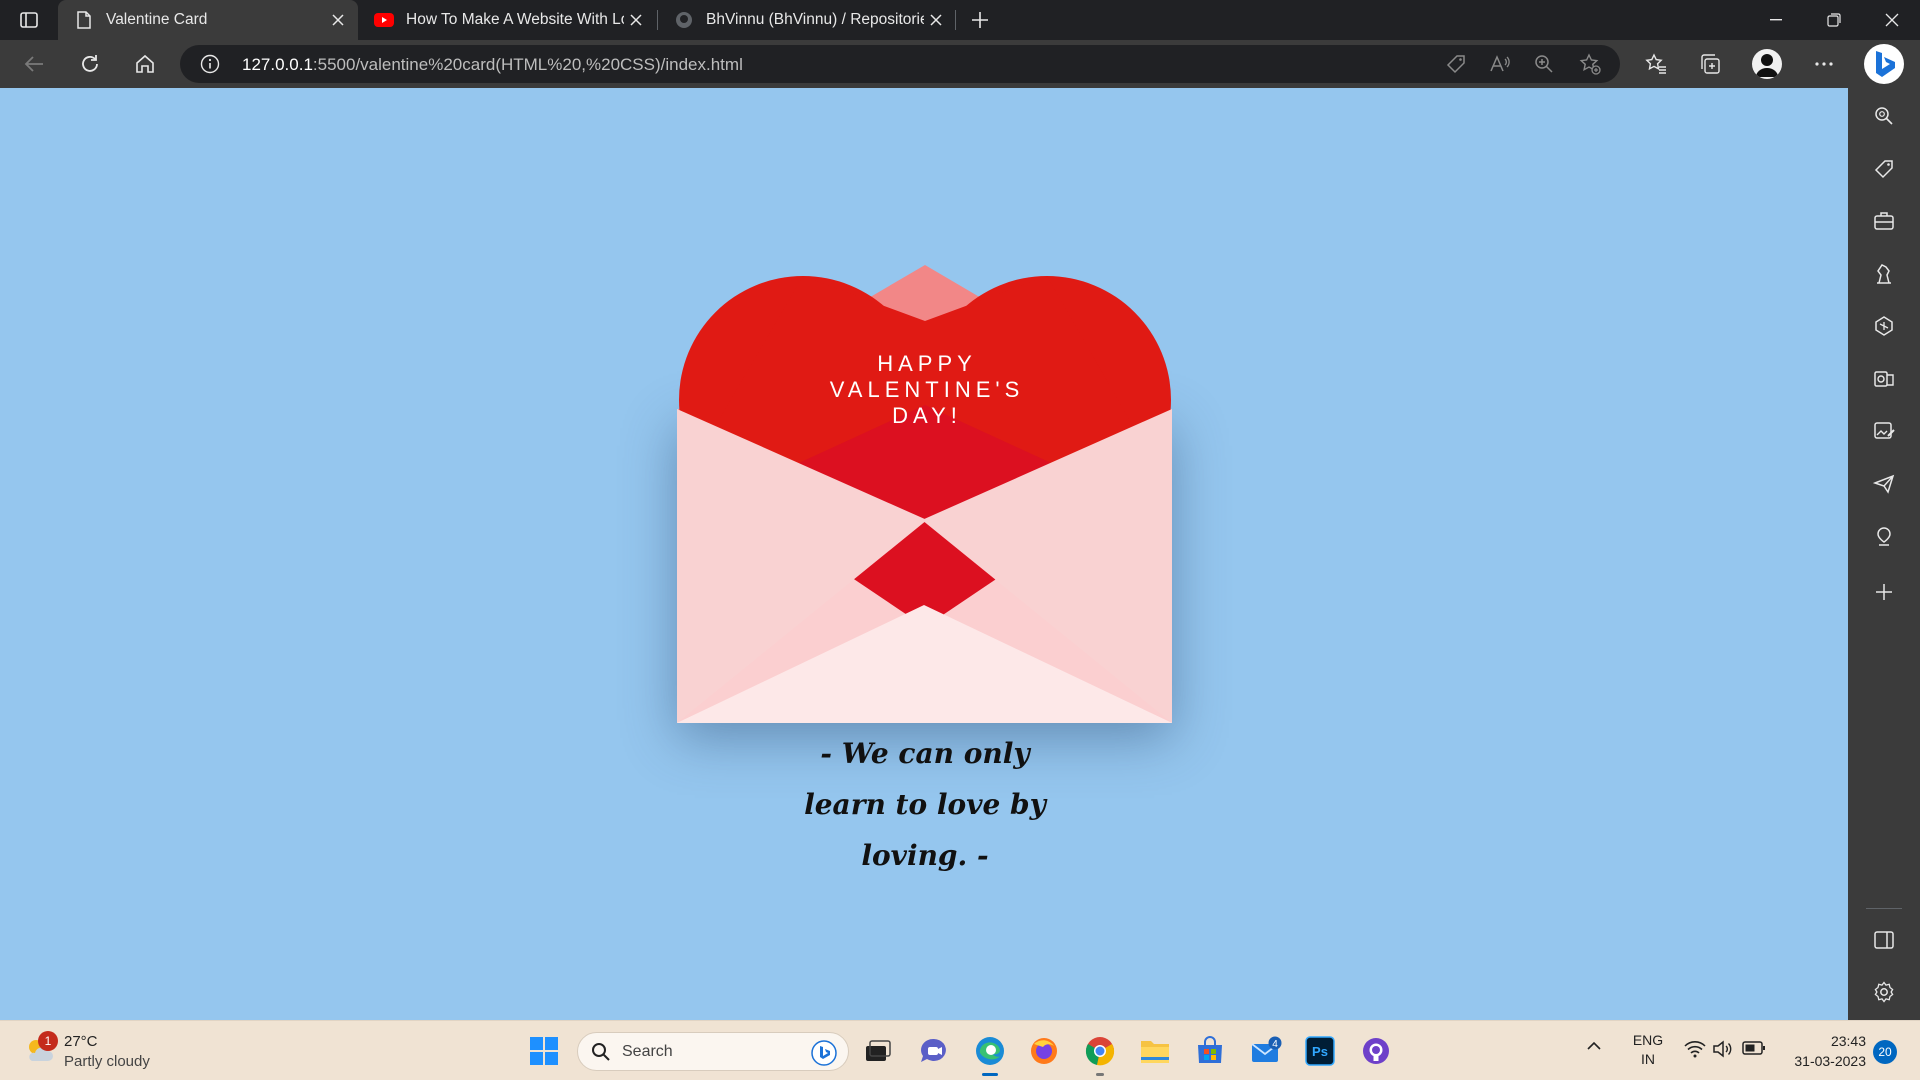 This screenshot has width=1920, height=1080. What do you see at coordinates (210, 64) in the screenshot?
I see `site-info-icon` at bounding box center [210, 64].